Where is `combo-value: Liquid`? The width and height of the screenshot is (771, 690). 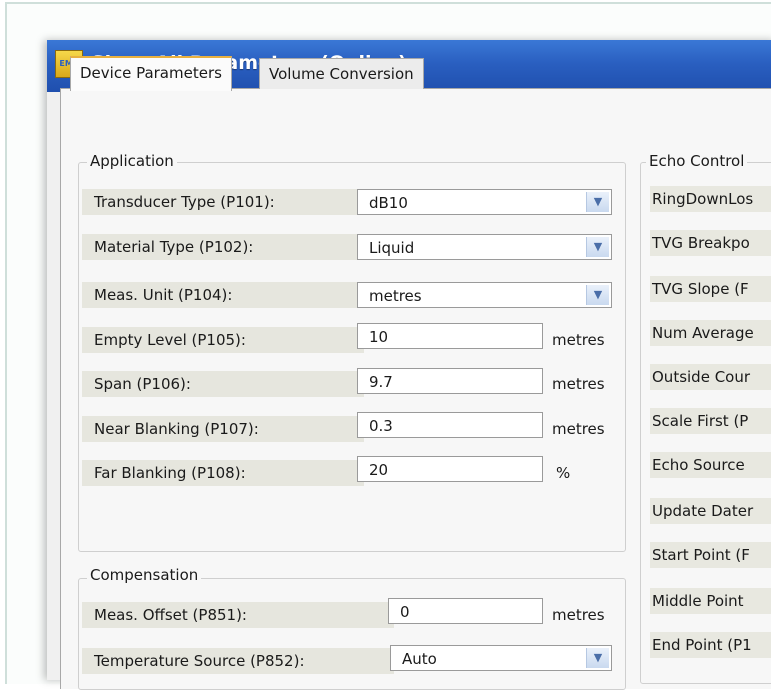
combo-value: Liquid is located at coordinates (392, 248).